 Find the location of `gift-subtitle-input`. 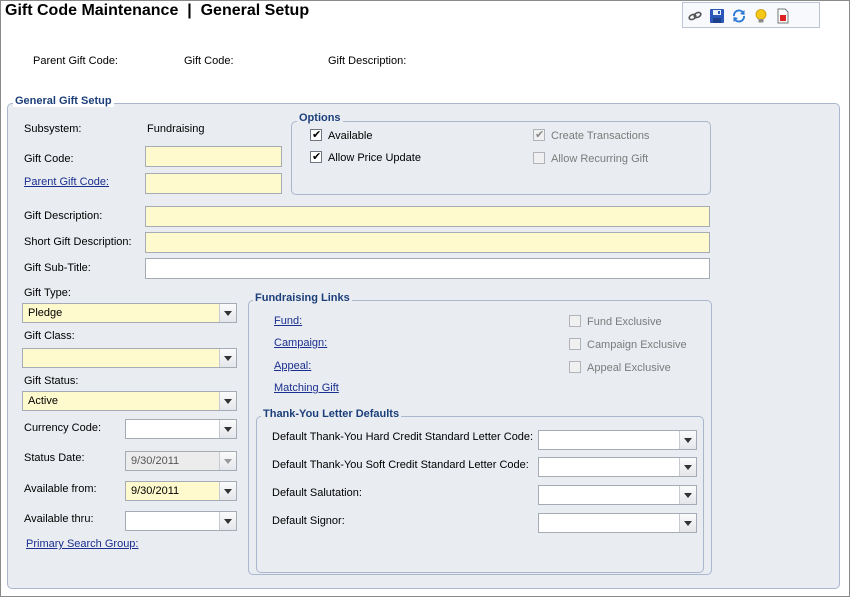

gift-subtitle-input is located at coordinates (427, 268).